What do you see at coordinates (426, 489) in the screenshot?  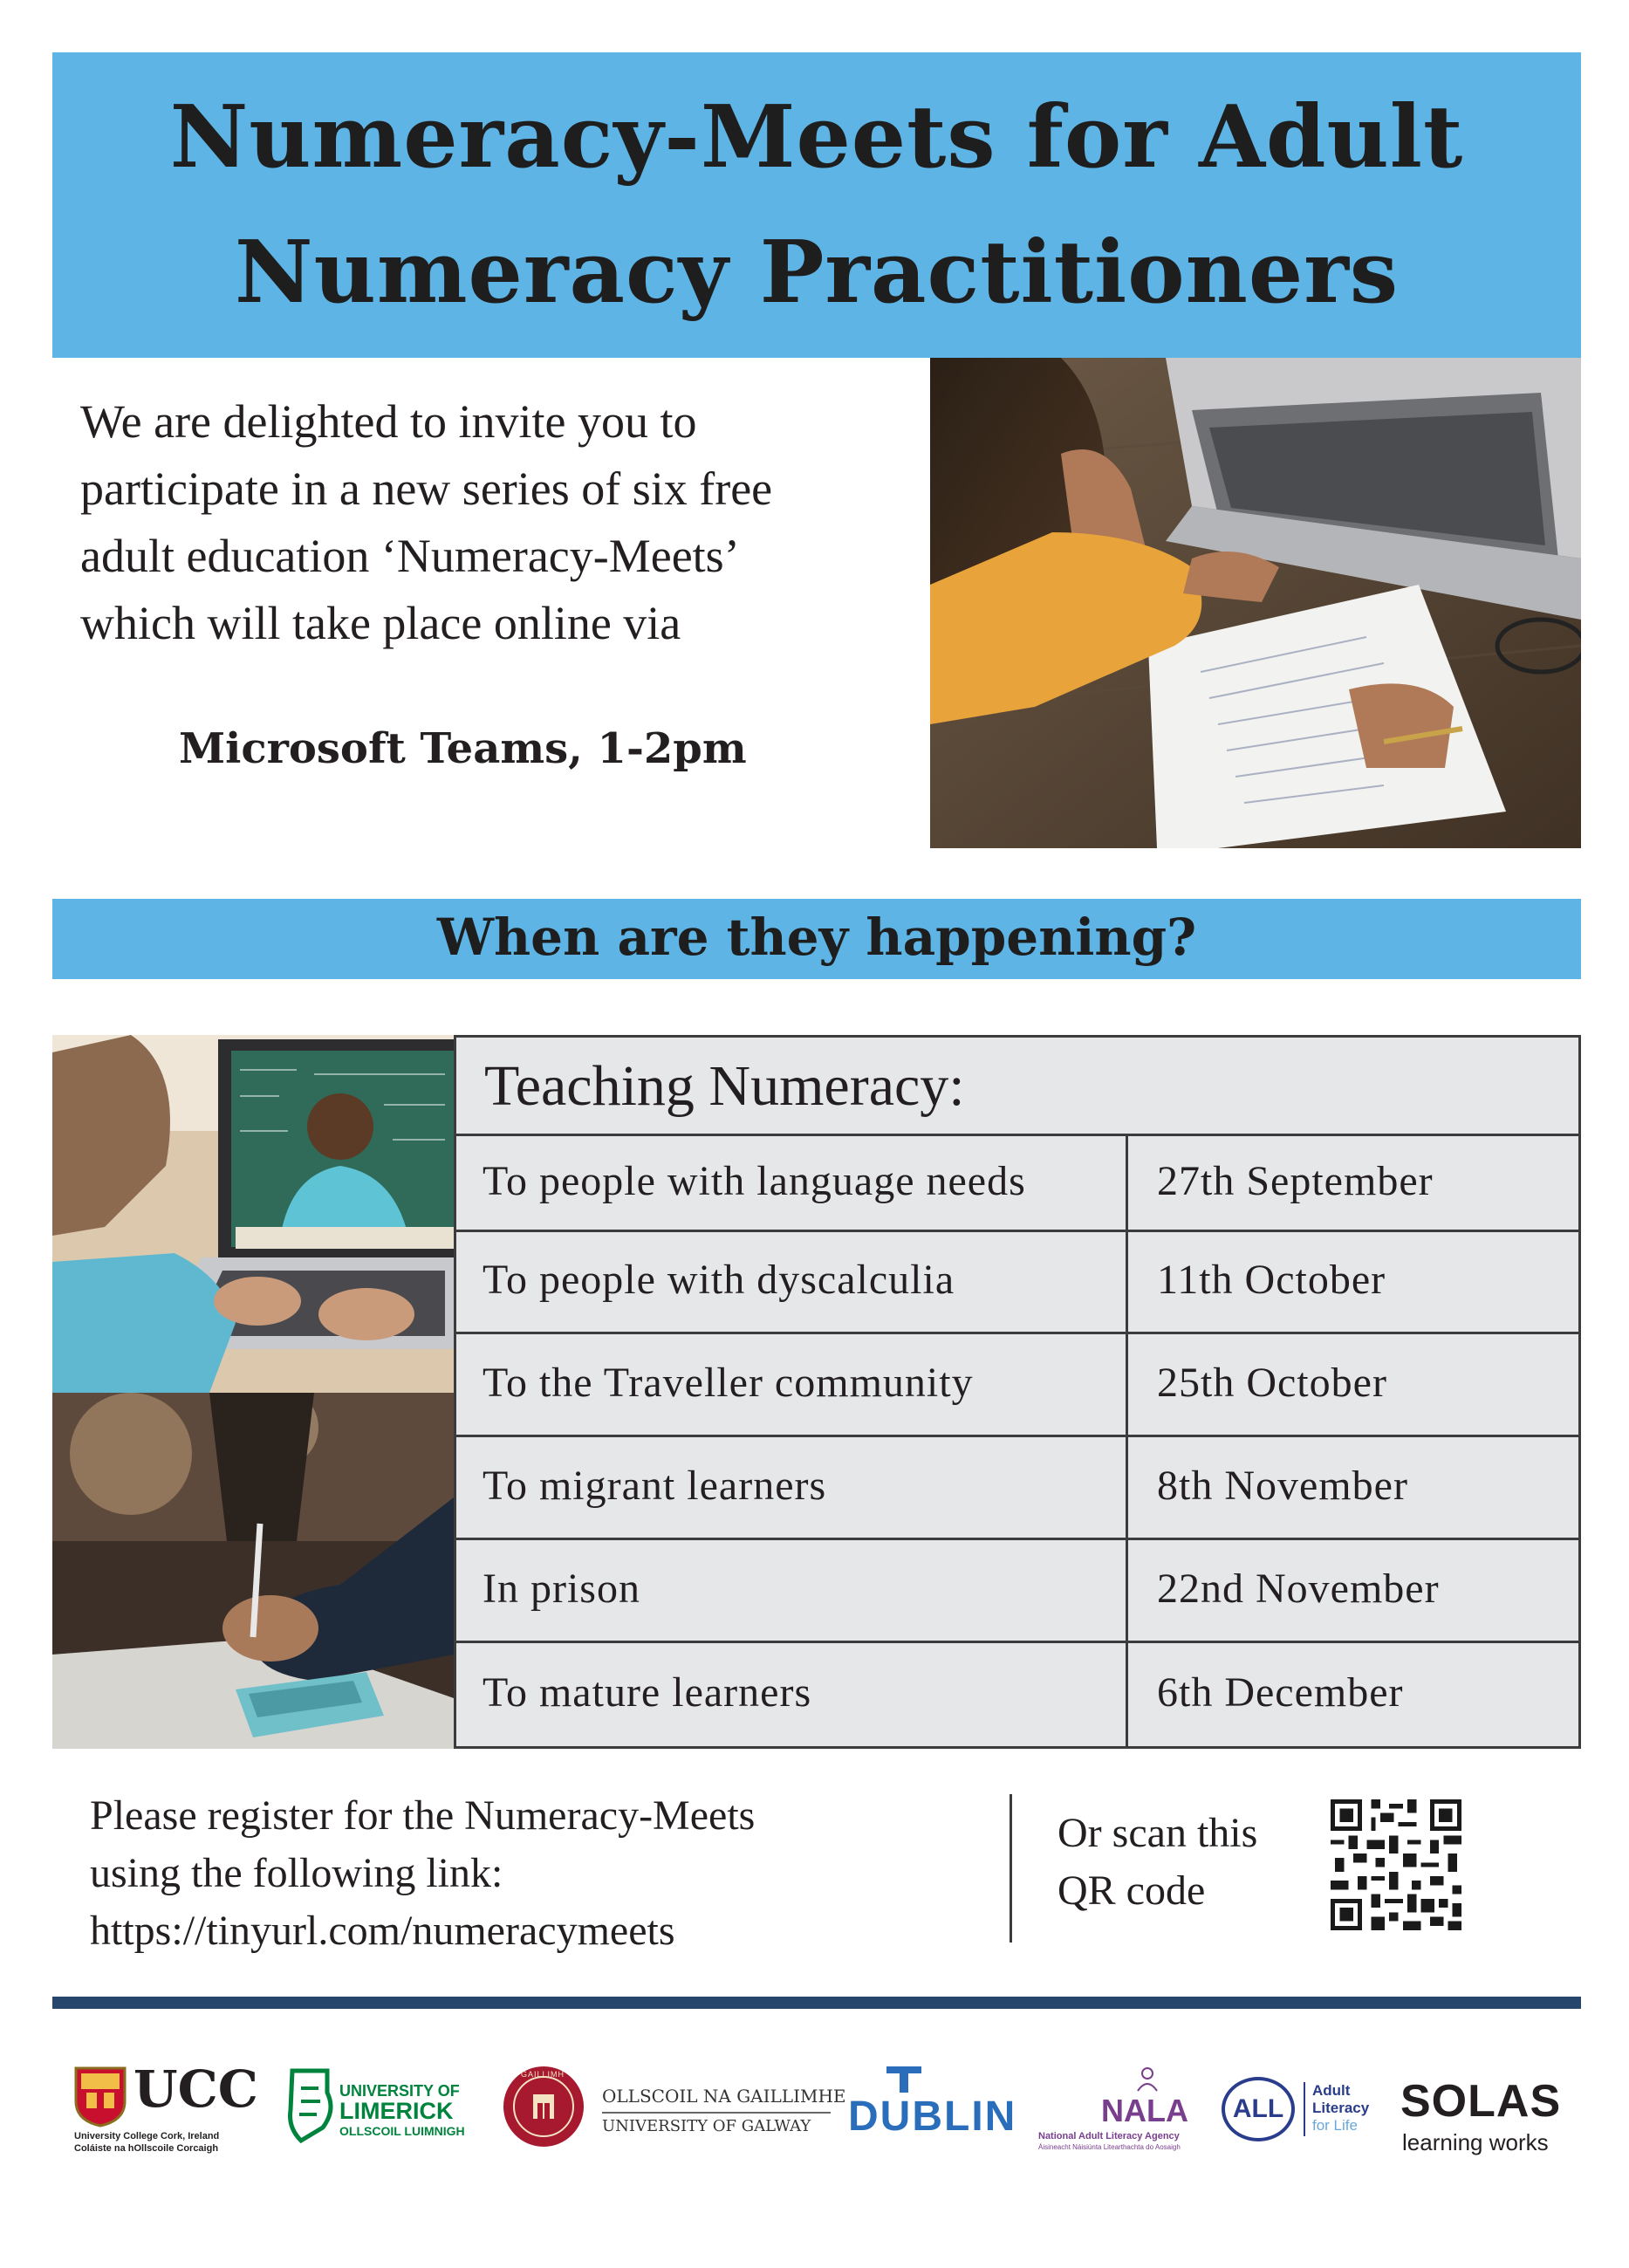 I see `intro-line: participate in a new series of six free` at bounding box center [426, 489].